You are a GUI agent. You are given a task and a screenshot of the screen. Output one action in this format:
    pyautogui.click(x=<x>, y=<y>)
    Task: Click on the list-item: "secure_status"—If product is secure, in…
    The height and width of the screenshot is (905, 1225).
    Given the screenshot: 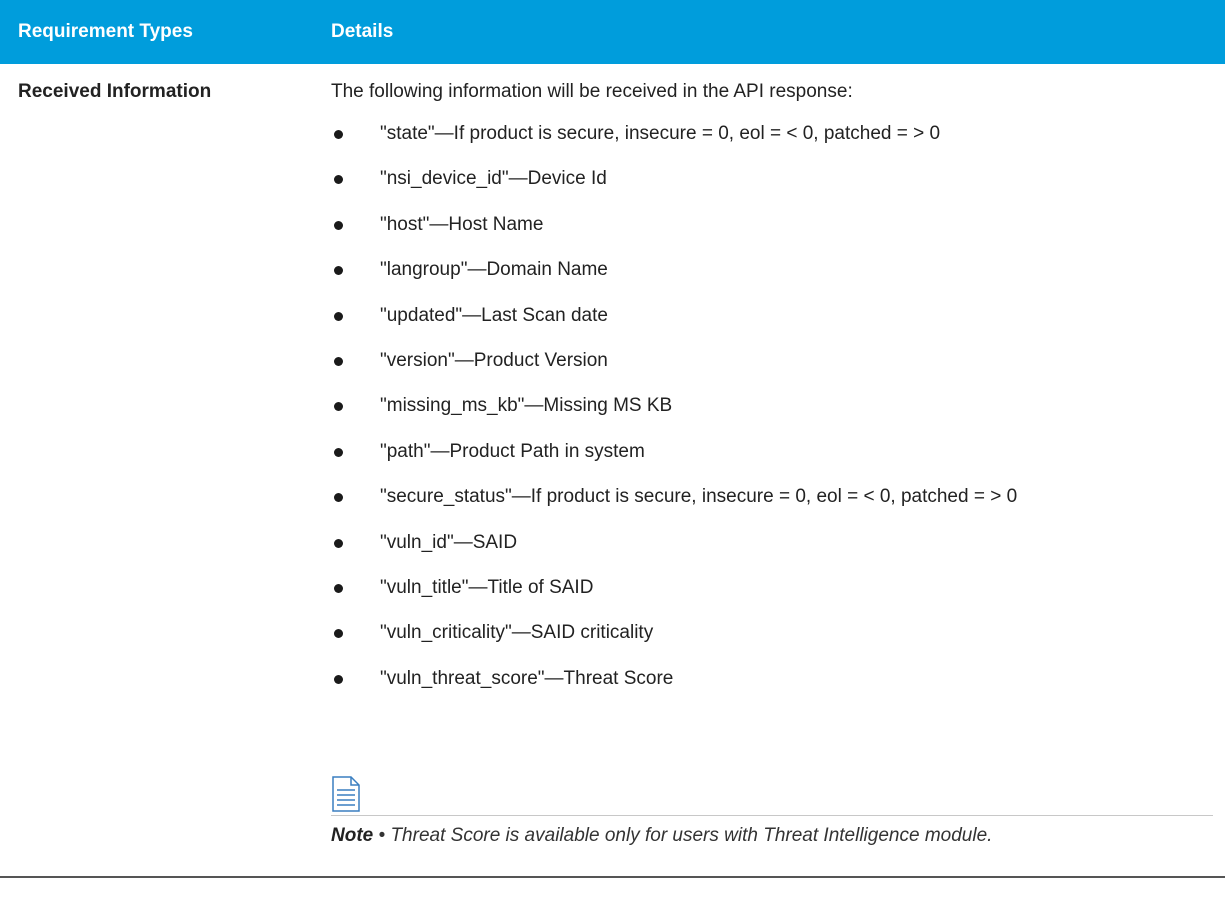 What is the action you would take?
    pyautogui.click(x=674, y=505)
    